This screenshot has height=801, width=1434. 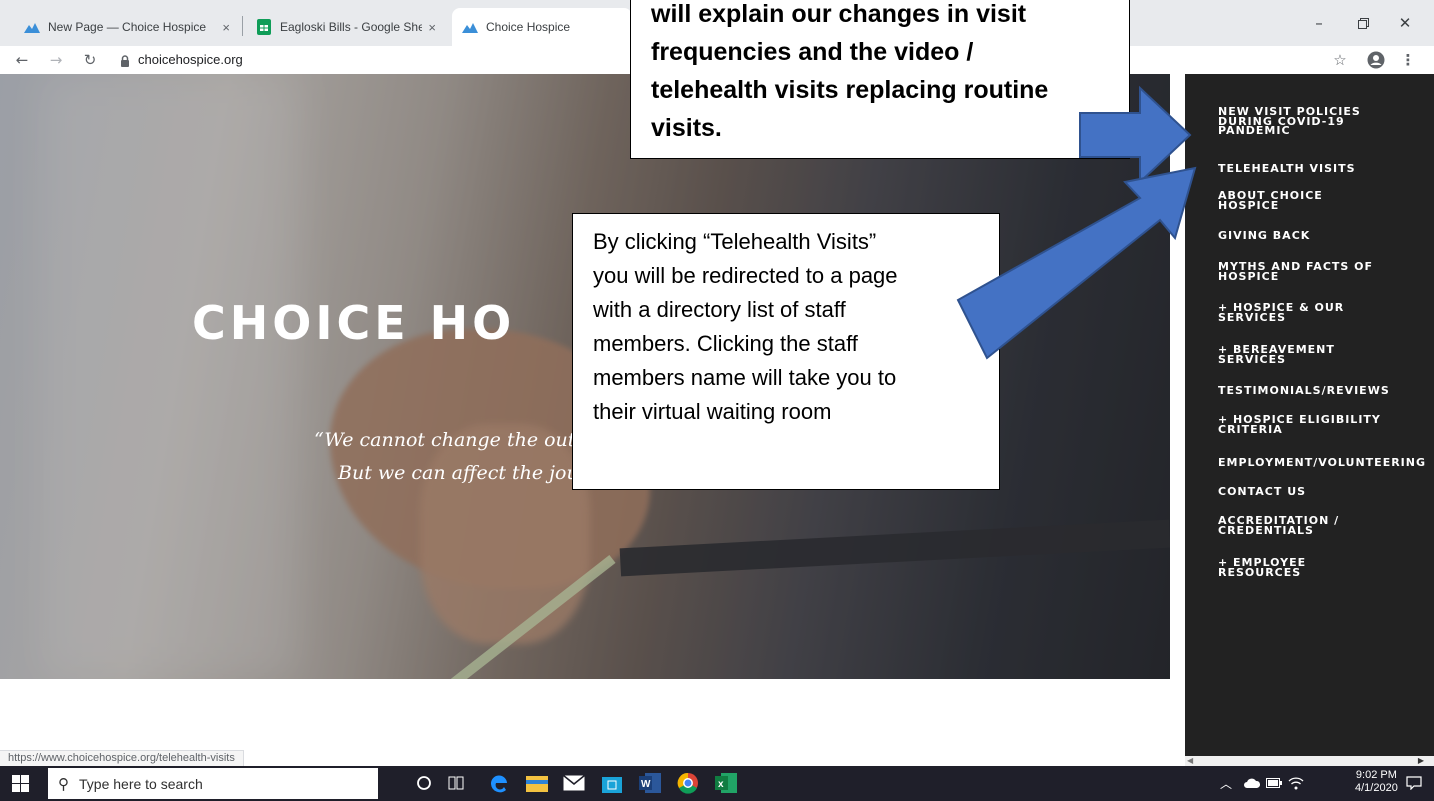 What do you see at coordinates (1226, 783) in the screenshot?
I see `chevron-up-icon: ︿` at bounding box center [1226, 783].